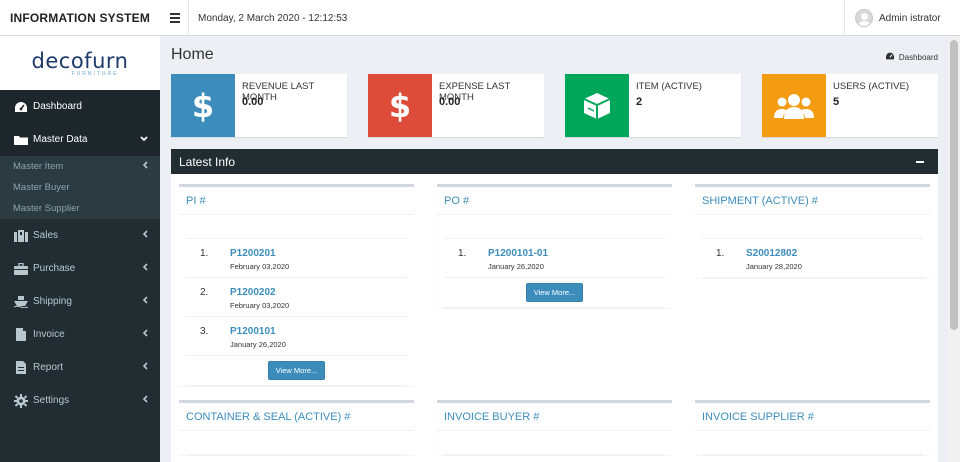  Describe the element at coordinates (253, 331) in the screenshot. I see `pi-link: P1200101` at that location.